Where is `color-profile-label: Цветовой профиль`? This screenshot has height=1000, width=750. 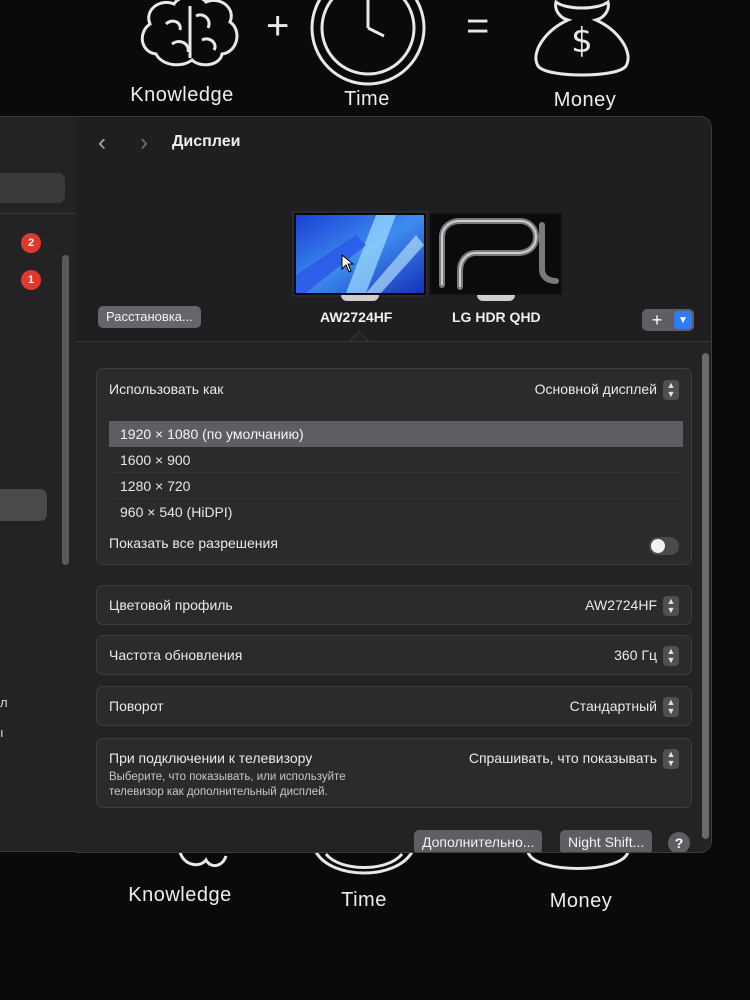 color-profile-label: Цветовой профиль is located at coordinates (171, 605).